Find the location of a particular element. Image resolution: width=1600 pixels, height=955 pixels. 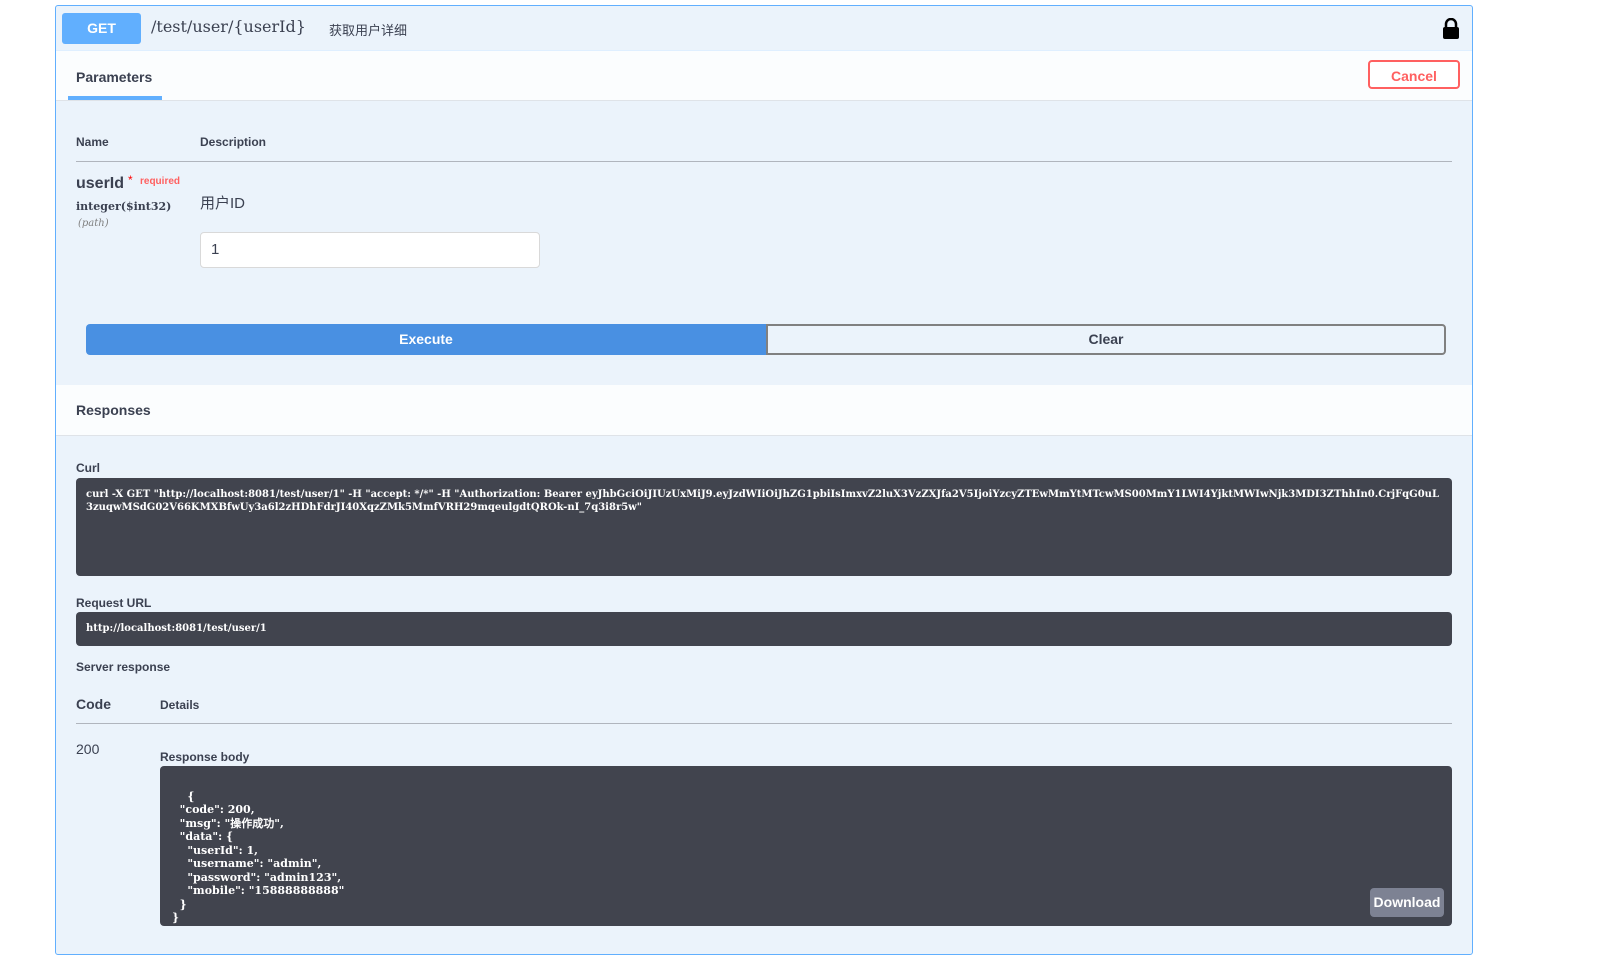

response-table-divider is located at coordinates (764, 723).